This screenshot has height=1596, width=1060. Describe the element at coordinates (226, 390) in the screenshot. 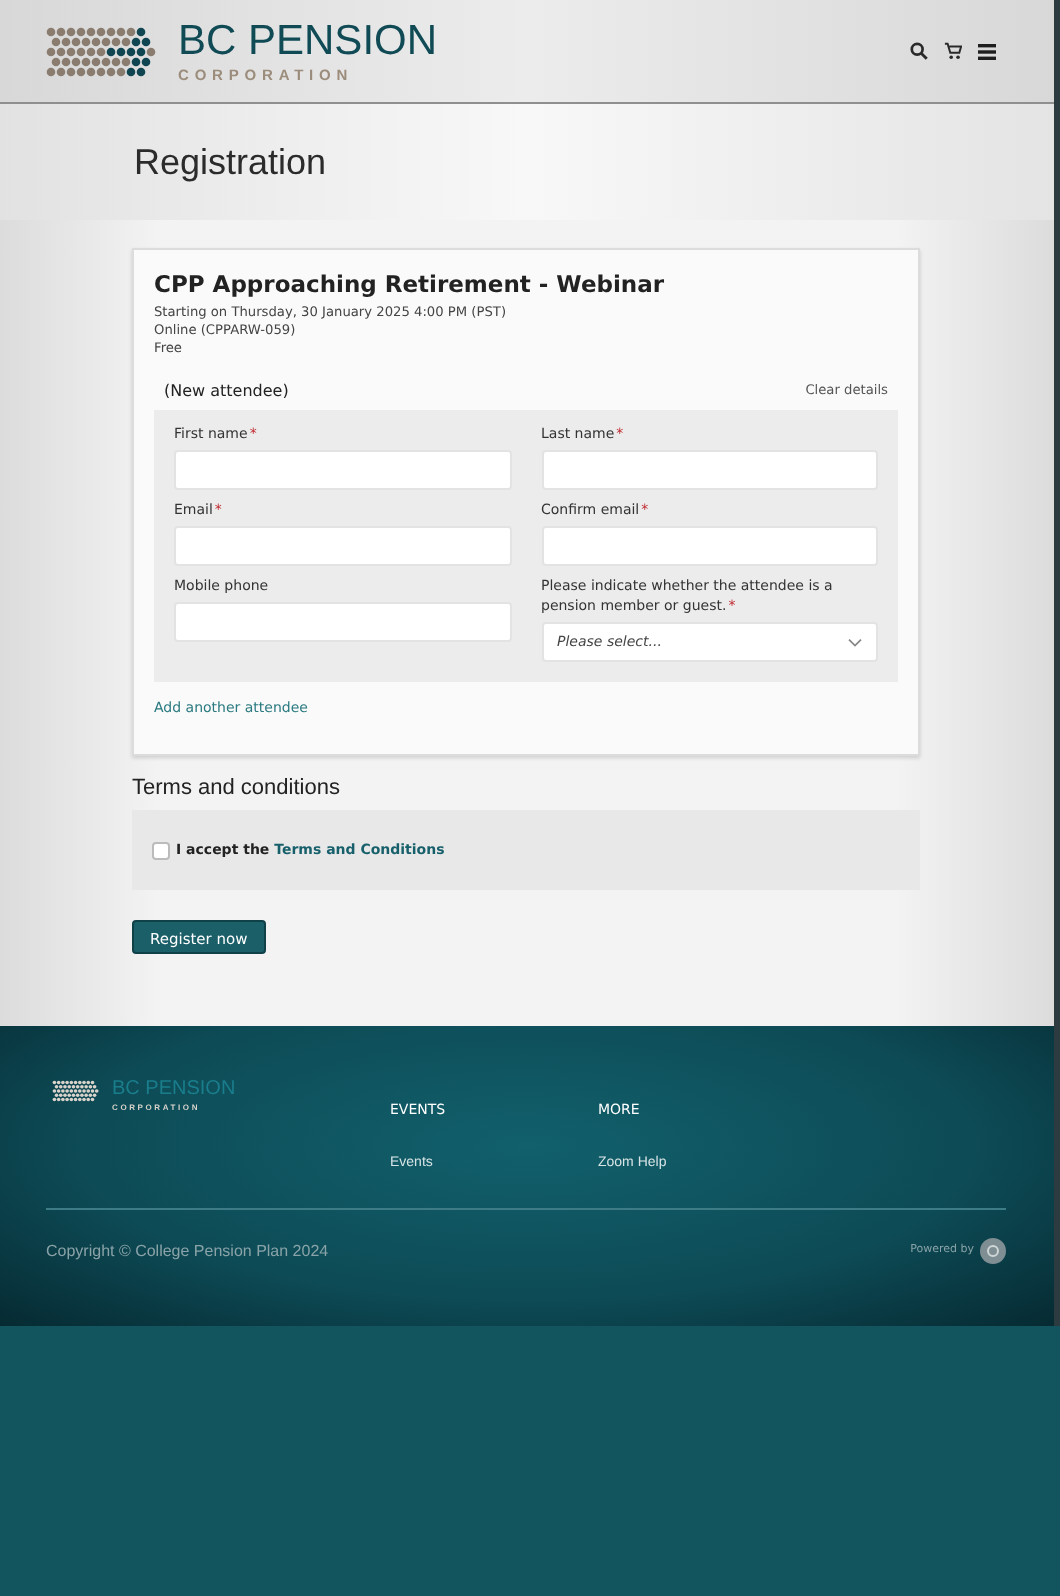

I see `attendee-heading: (New attendee)` at that location.